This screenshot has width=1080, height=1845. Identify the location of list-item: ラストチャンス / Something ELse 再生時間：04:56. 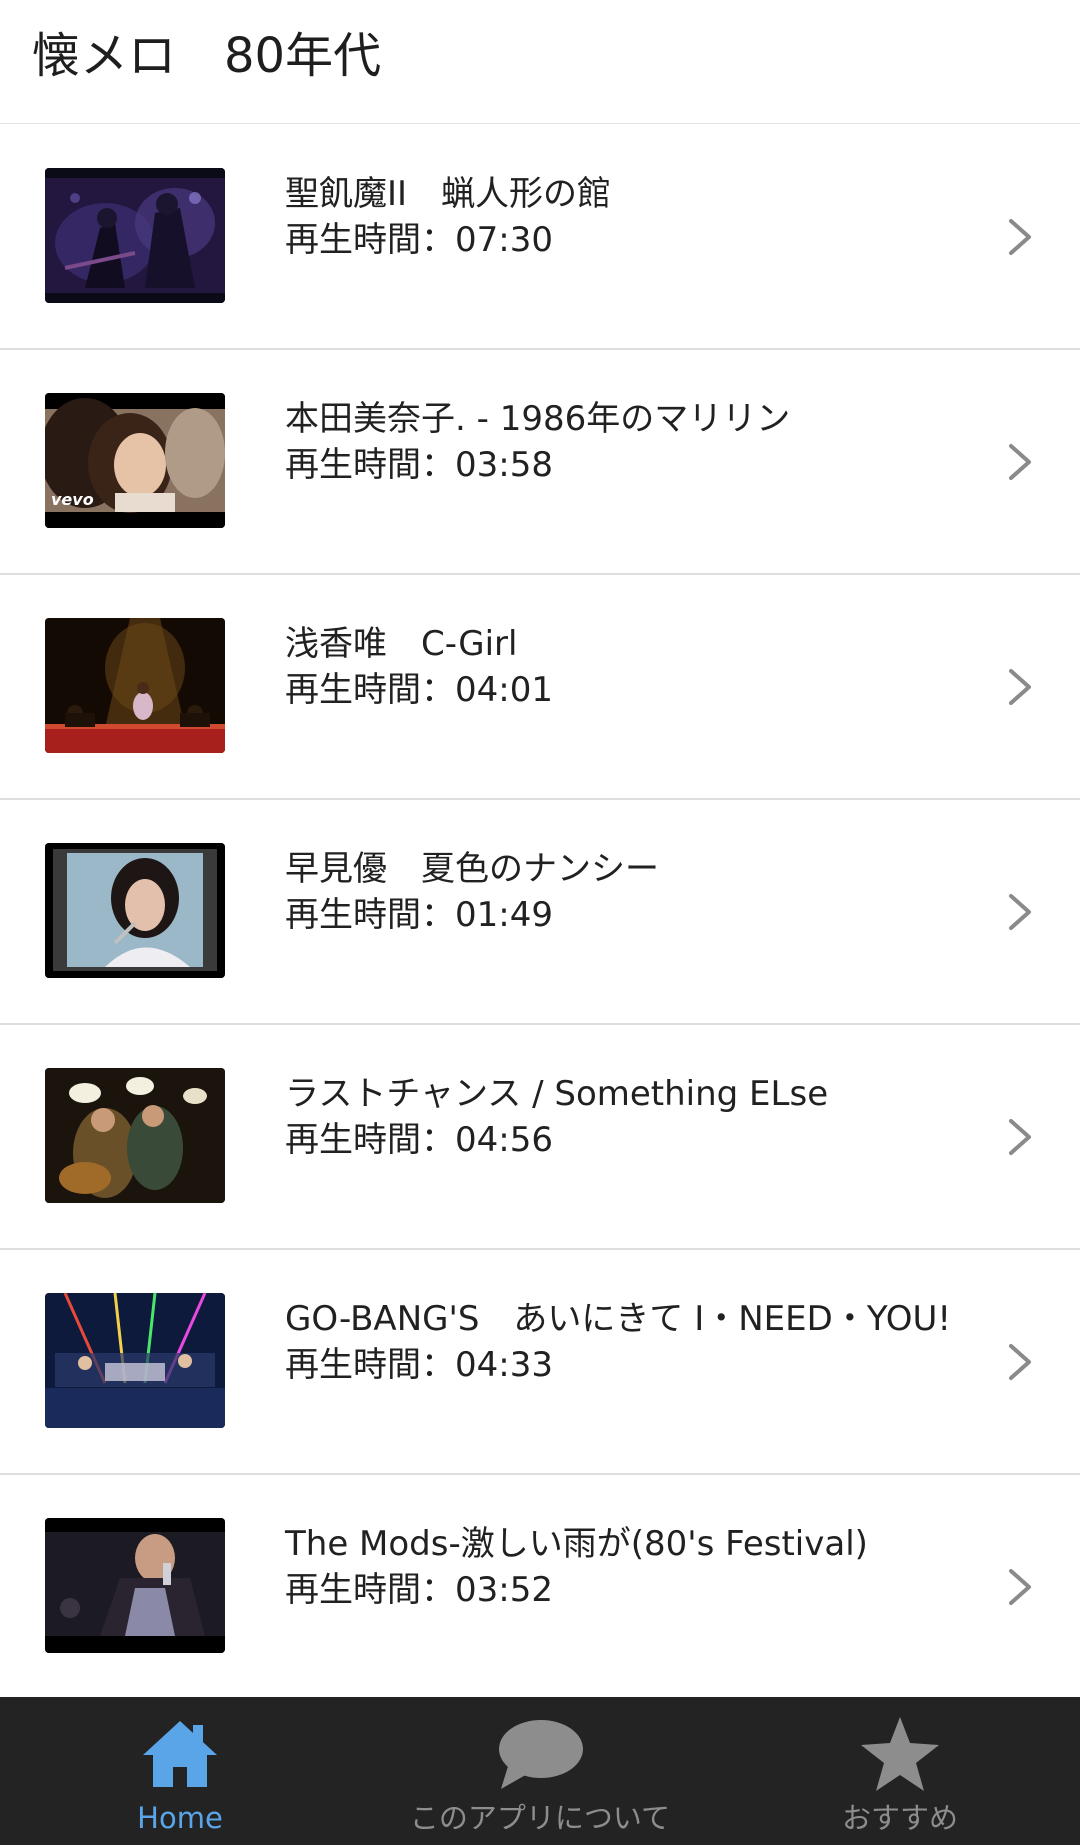
(540, 1137).